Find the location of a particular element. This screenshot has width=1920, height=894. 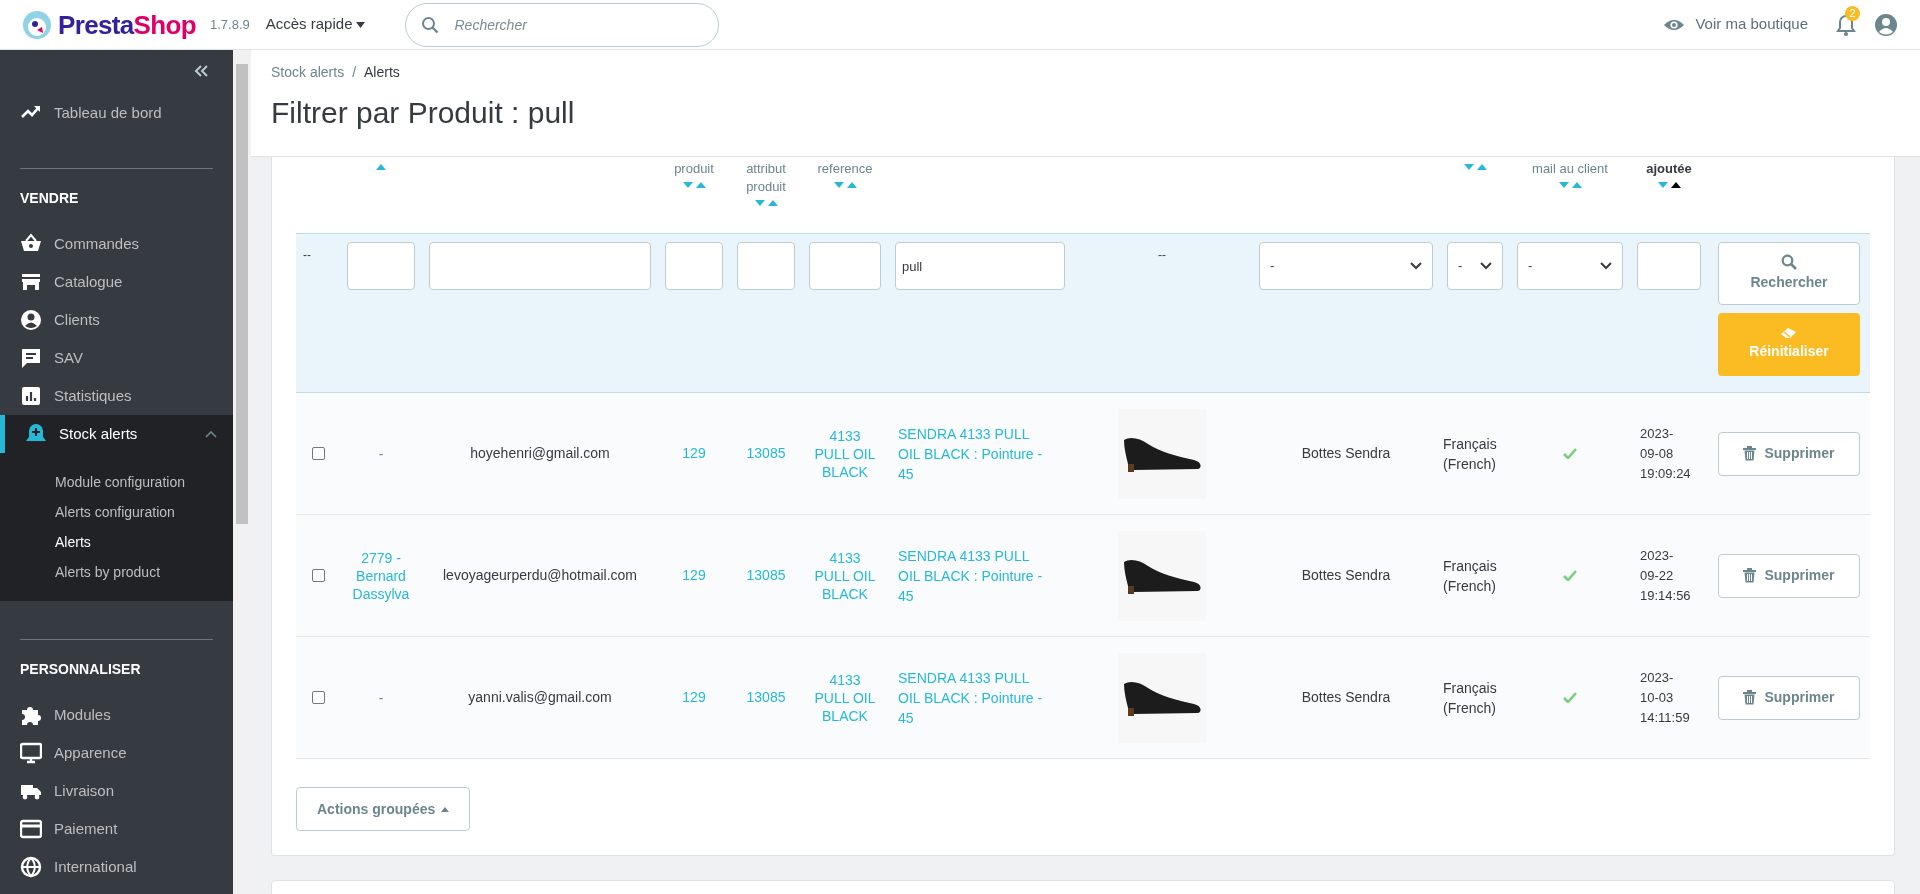

breadcrumb-link: Stock alerts is located at coordinates (308, 72).